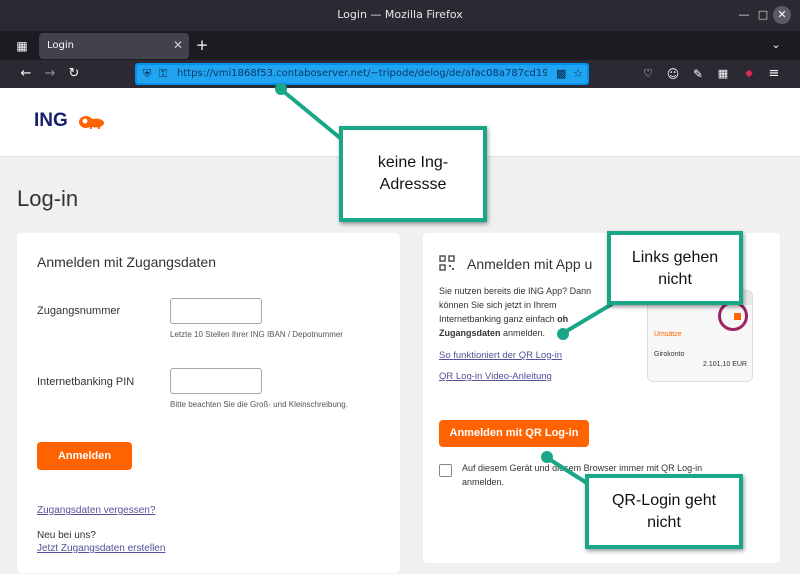 The image size is (800, 574). I want to click on tab-manager-icon: ▦, so click(22, 46).